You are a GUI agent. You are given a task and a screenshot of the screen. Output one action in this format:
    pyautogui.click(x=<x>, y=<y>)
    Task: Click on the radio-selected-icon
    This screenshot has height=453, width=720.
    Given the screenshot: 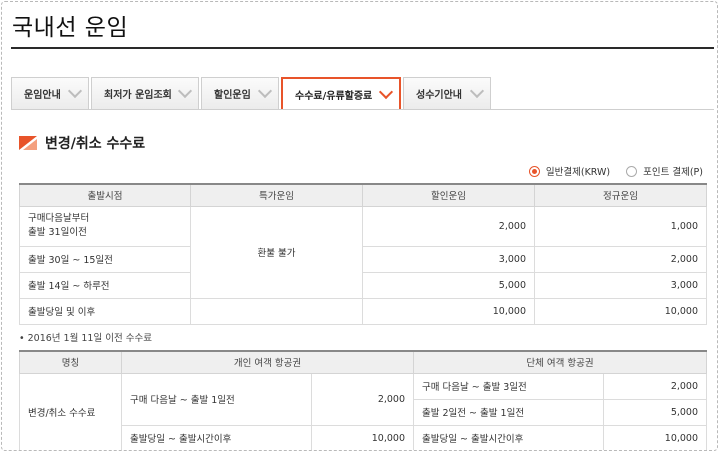 What is the action you would take?
    pyautogui.click(x=534, y=171)
    